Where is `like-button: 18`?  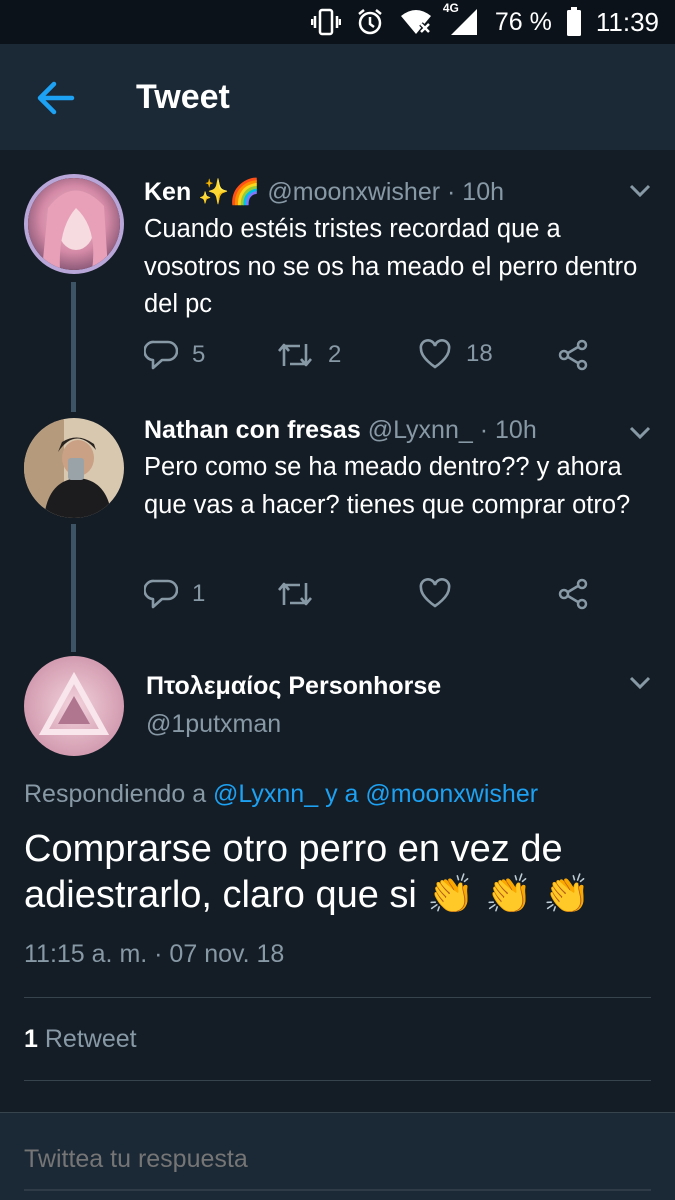
like-button: 18 is located at coordinates (455, 354).